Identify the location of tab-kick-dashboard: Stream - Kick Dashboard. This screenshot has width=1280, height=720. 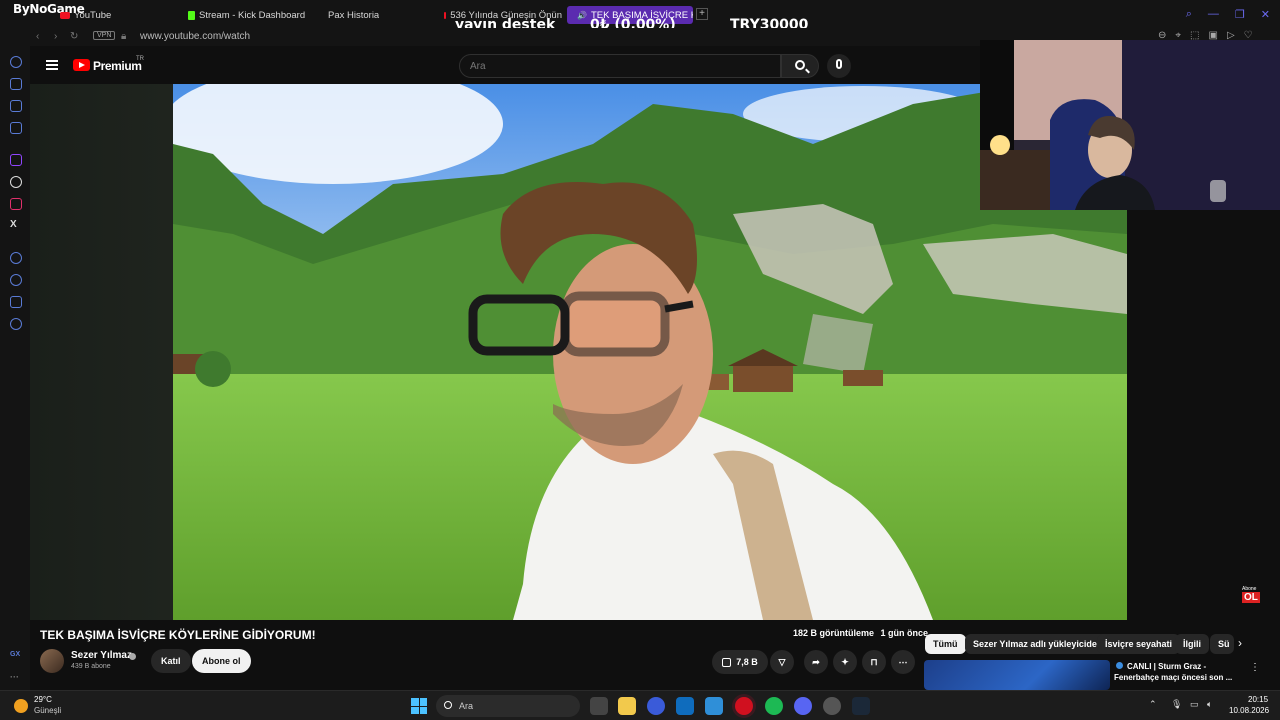
(246, 15).